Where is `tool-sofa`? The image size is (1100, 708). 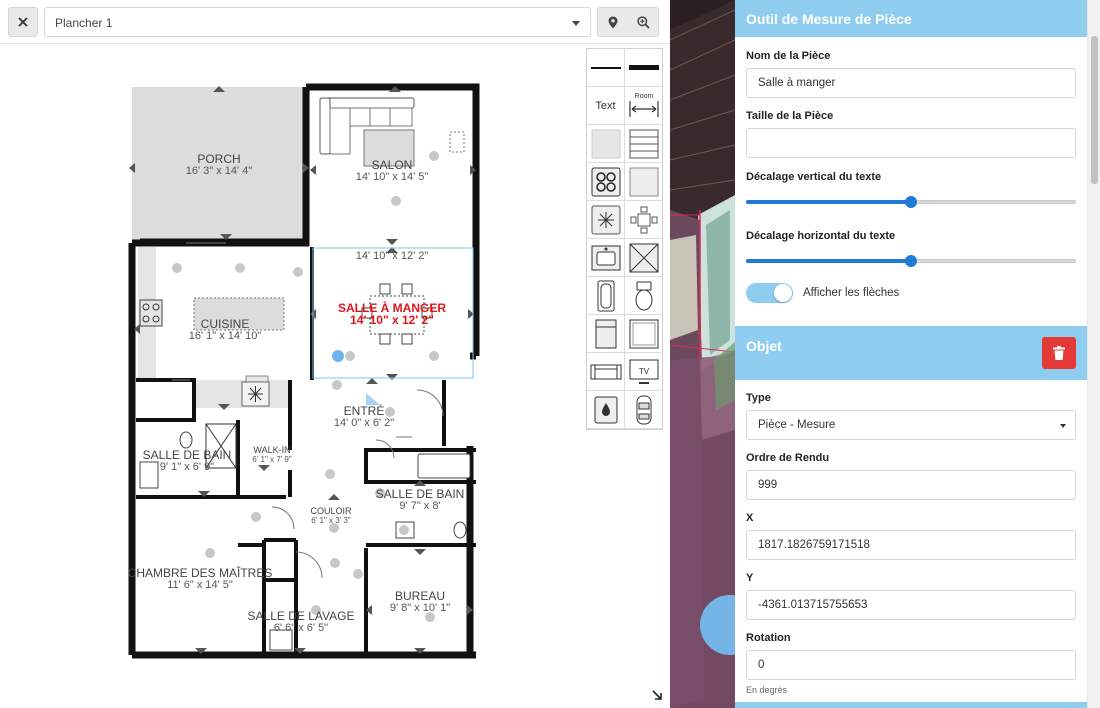
tool-sofa is located at coordinates (606, 372).